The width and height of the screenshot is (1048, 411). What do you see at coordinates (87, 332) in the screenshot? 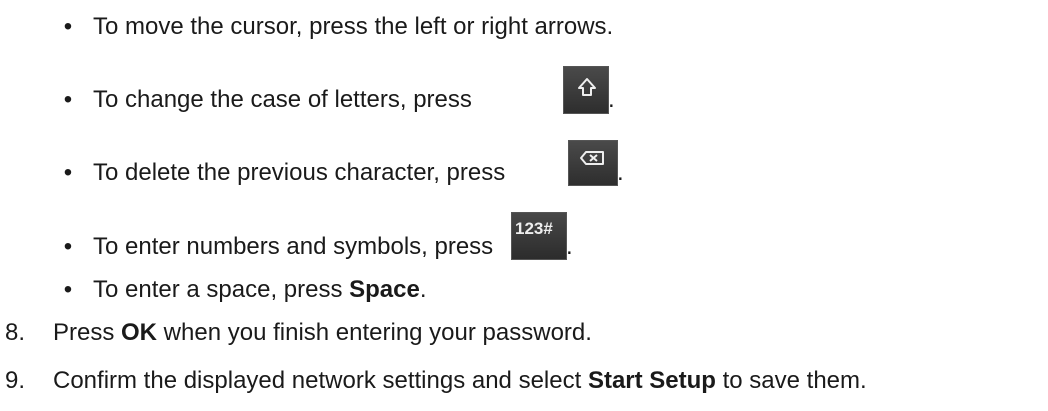
I see `step-text: Press` at bounding box center [87, 332].